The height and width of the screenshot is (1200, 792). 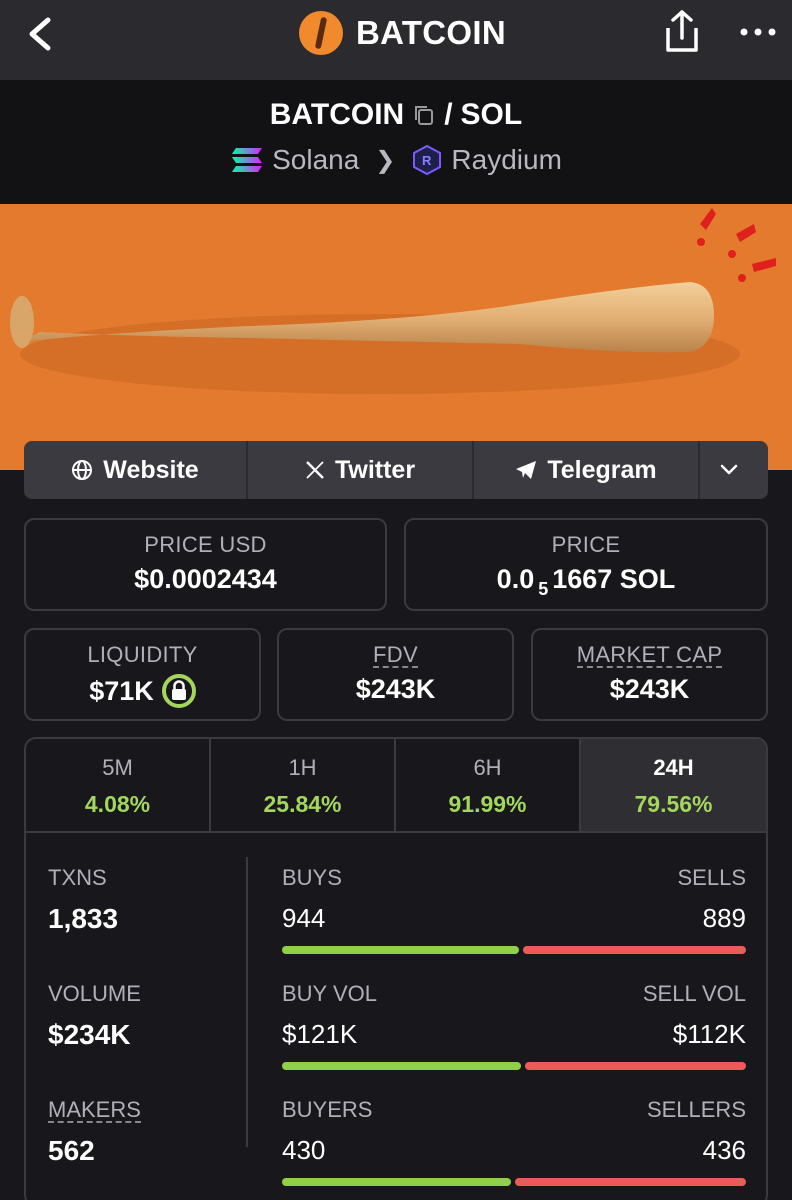 I want to click on liquidity-card: LIQUIDITY $71K, so click(x=142, y=674).